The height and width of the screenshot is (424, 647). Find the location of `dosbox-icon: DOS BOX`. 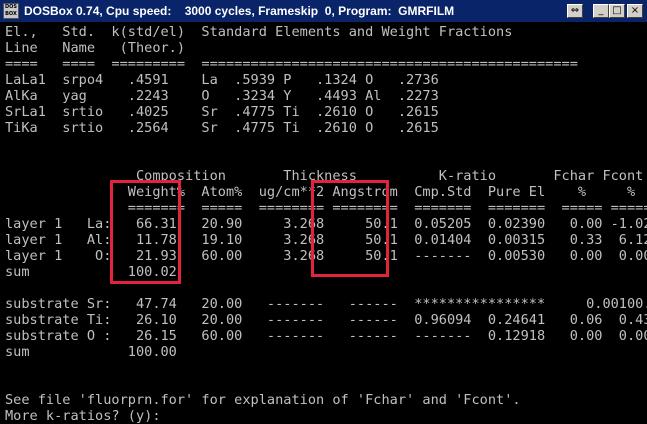

dosbox-icon: DOS BOX is located at coordinates (11, 11).